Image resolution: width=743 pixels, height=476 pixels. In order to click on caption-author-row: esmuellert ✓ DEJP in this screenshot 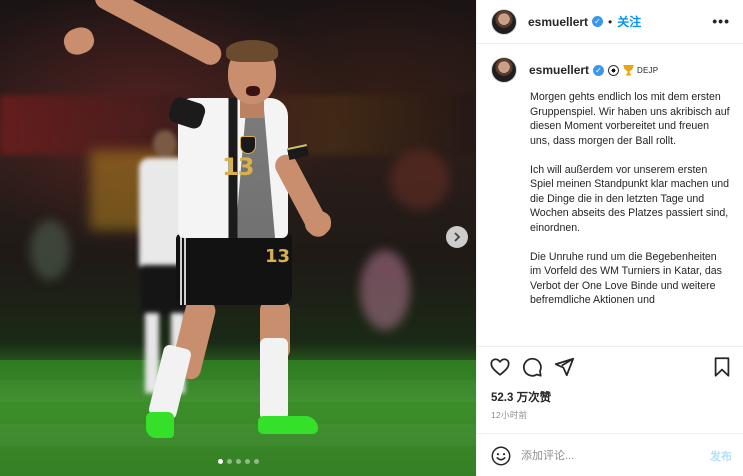, I will do `click(574, 70)`.